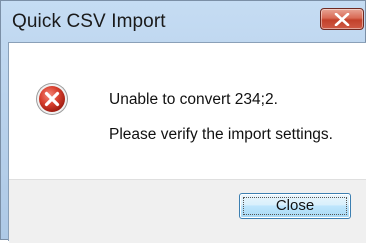 This screenshot has width=366, height=243. Describe the element at coordinates (193, 99) in the screenshot. I see `error-message: Unable to convert 234;2.` at that location.